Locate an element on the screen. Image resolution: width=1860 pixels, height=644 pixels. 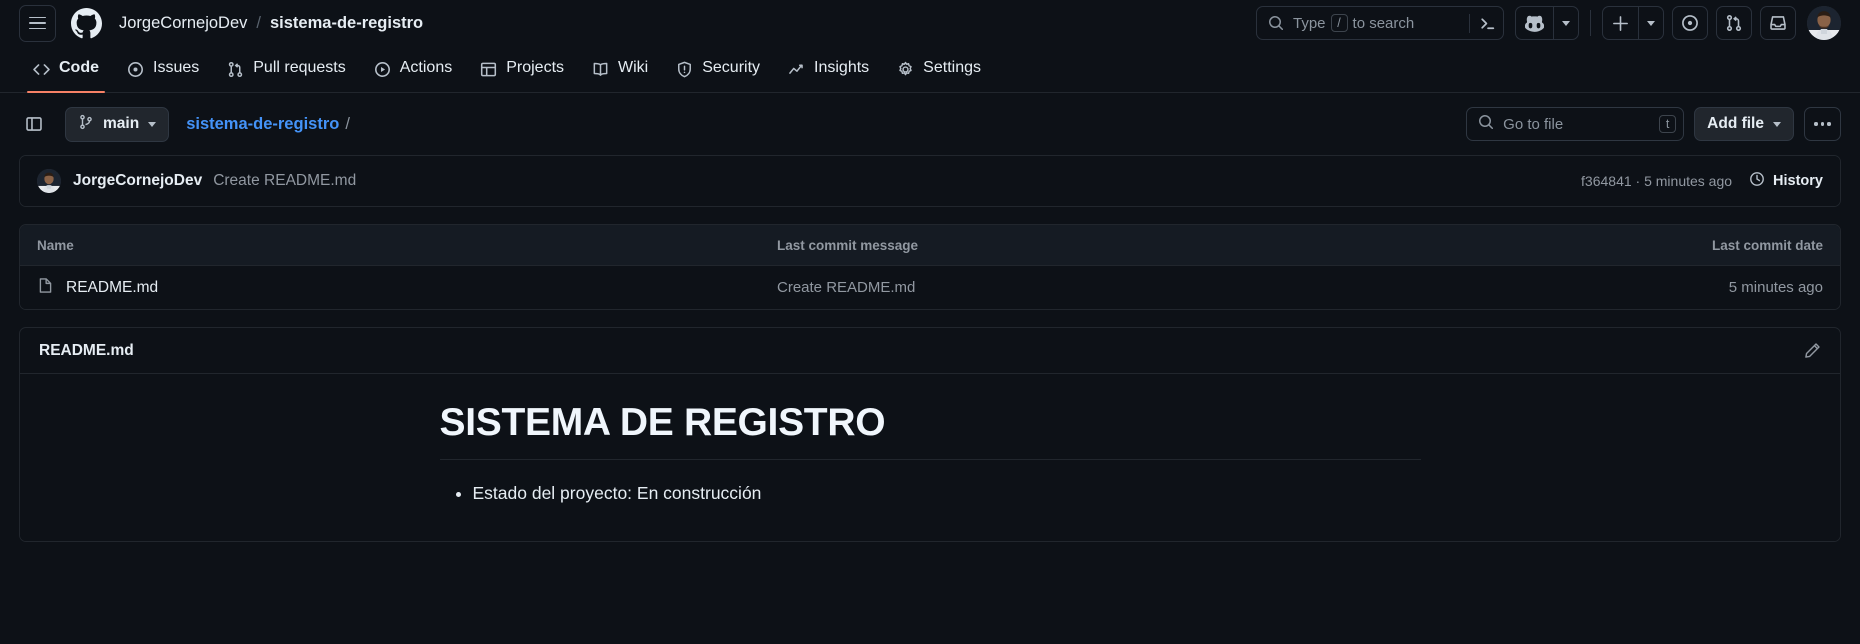
add-file-button: Add file is located at coordinates (1744, 124).